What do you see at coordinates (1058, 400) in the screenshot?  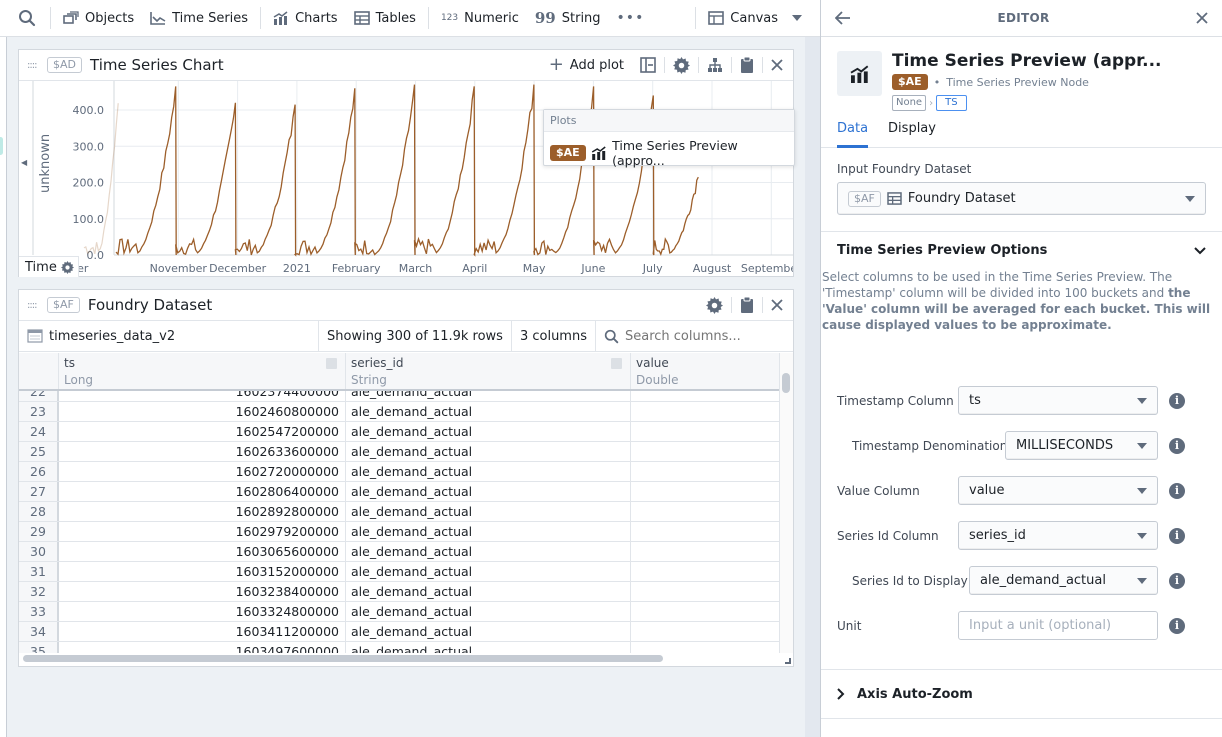 I see `timestamp-column-select: ts` at bounding box center [1058, 400].